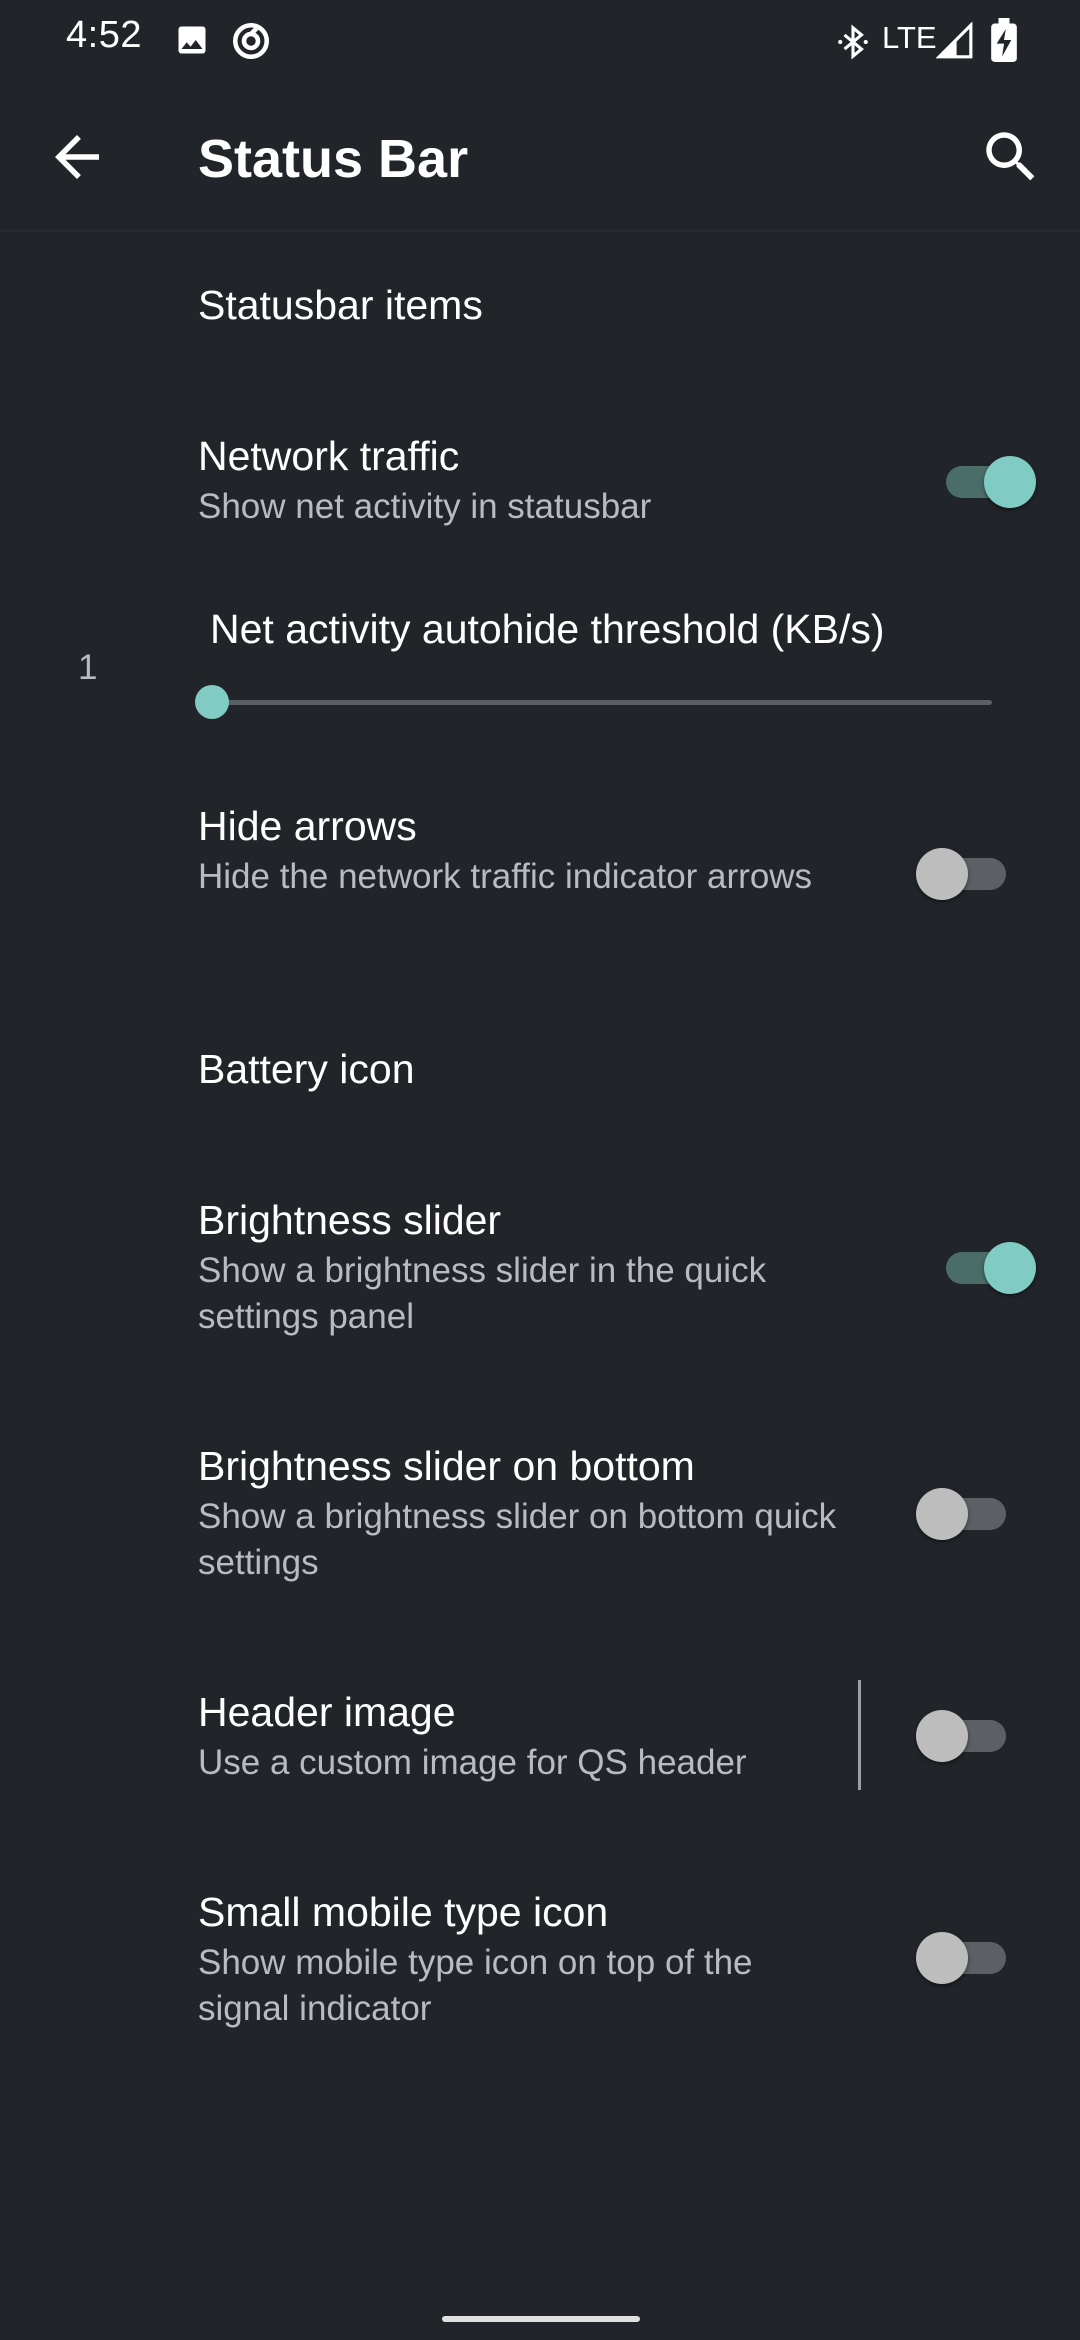 The height and width of the screenshot is (2340, 1080). I want to click on threshold-title: Net activity autohide threshold (KB/s), so click(547, 629).